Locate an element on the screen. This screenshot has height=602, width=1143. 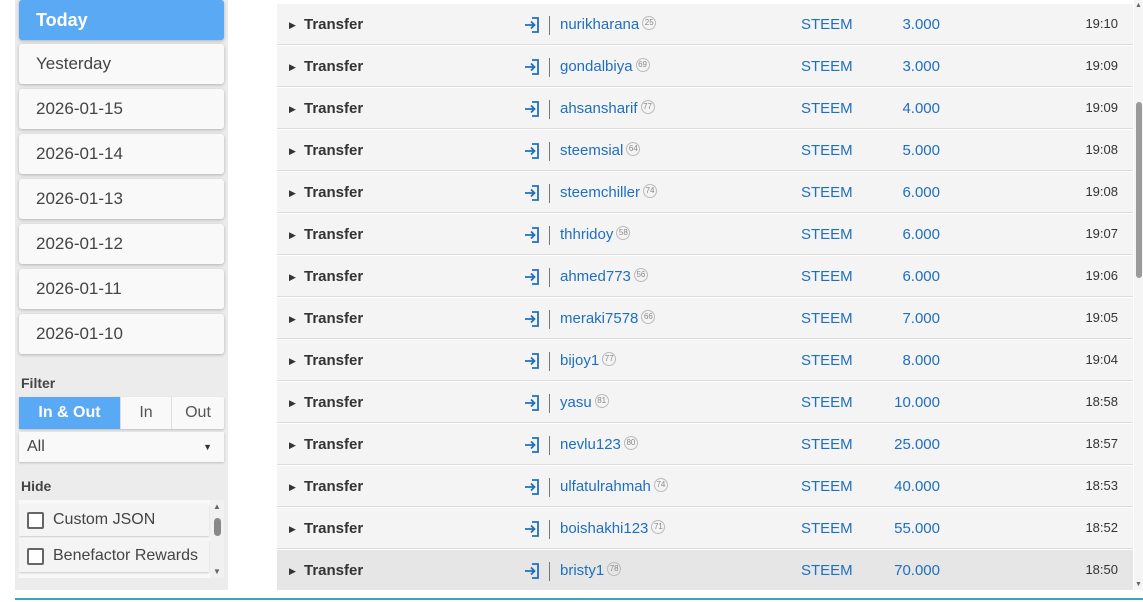
account-link: nurikharana 25 is located at coordinates (608, 25).